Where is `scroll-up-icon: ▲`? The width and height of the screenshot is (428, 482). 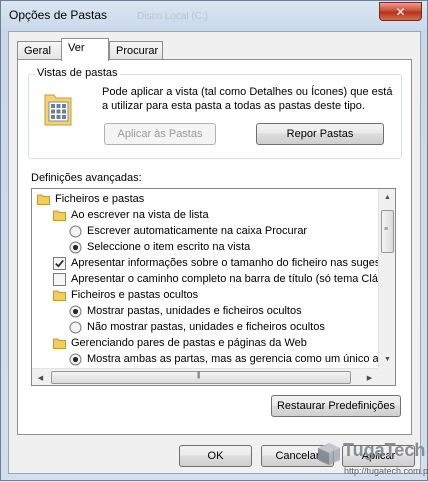 scroll-up-icon: ▲ is located at coordinates (387, 197).